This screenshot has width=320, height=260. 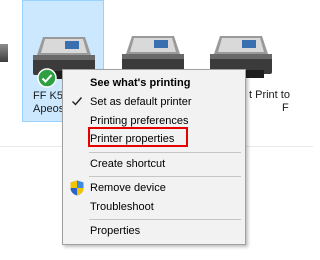 What do you see at coordinates (139, 121) in the screenshot?
I see `menu-item-label: Printing preferences` at bounding box center [139, 121].